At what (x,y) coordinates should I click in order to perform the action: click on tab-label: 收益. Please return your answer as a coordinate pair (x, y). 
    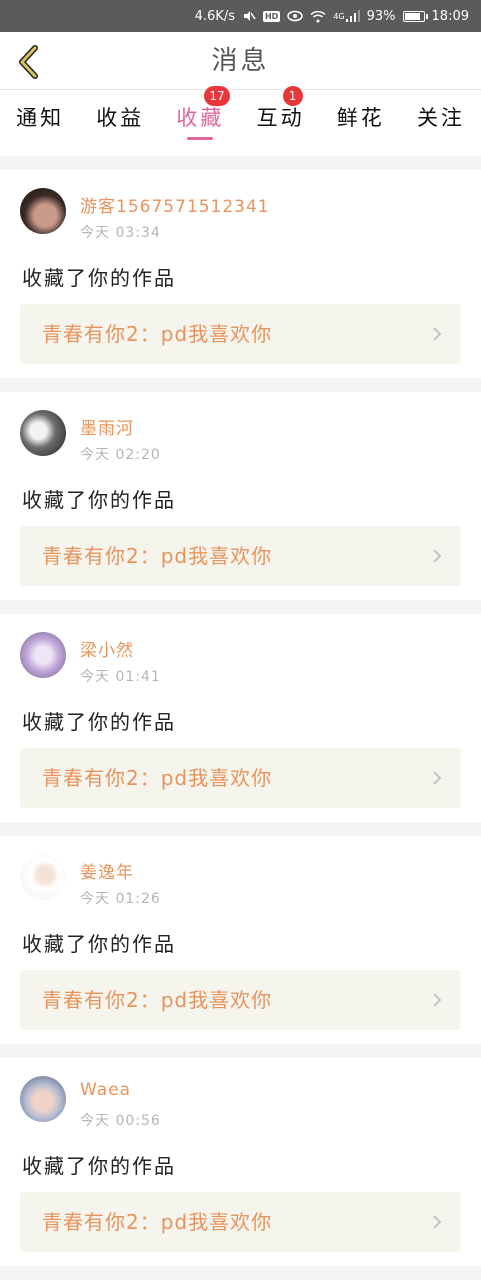
    Looking at the image, I should click on (120, 118).